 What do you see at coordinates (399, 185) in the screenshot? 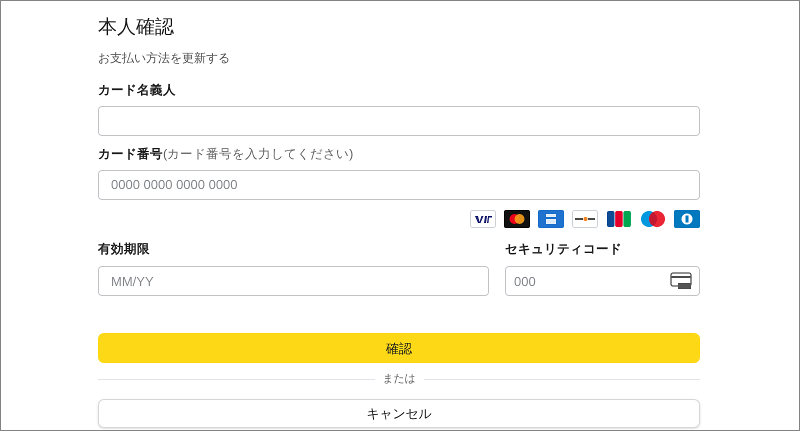
I see `input-field: 0000 0000 0000 0000` at bounding box center [399, 185].